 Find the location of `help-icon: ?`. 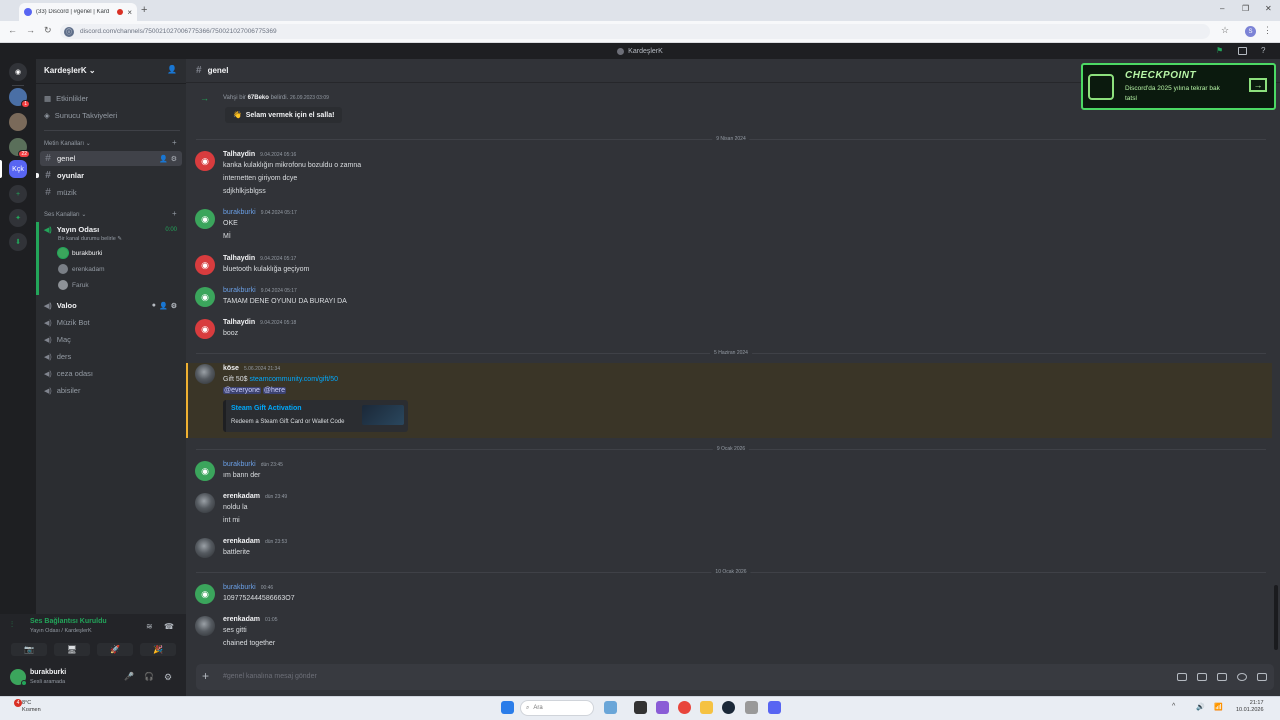

help-icon: ? is located at coordinates (1266, 51).